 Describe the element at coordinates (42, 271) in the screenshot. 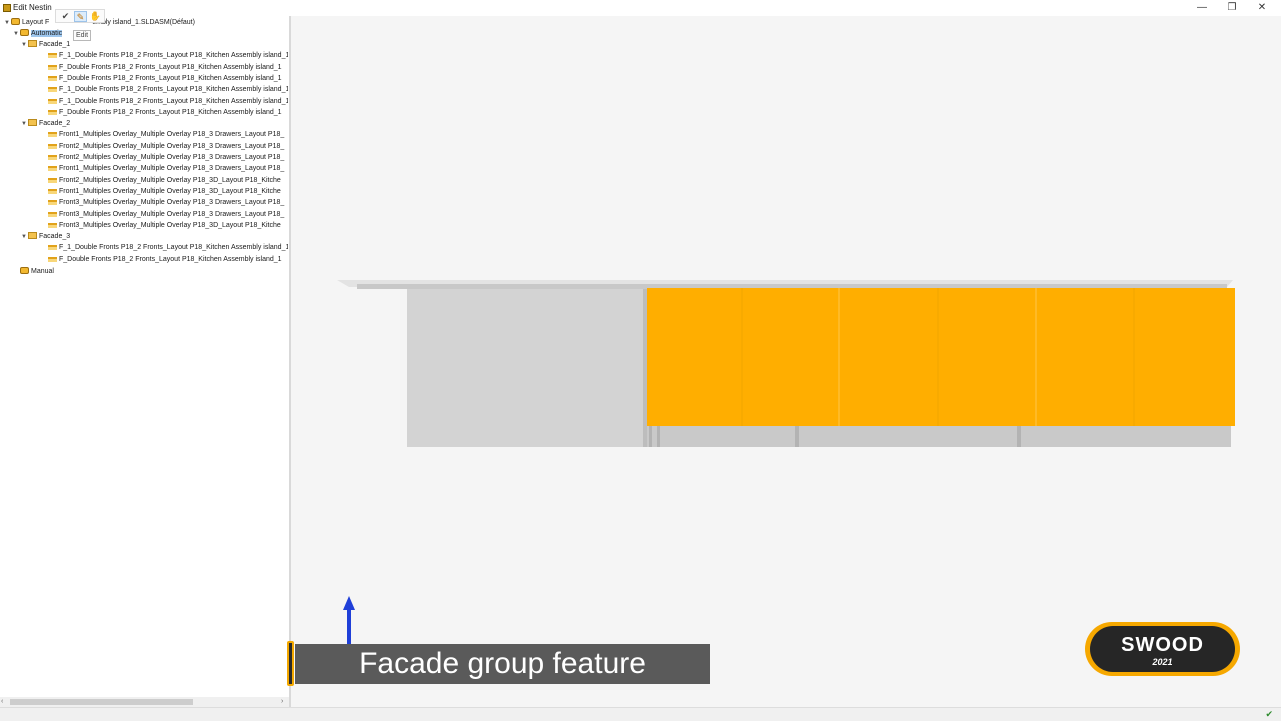

I see `tree-item-manual-label: Manual` at that location.